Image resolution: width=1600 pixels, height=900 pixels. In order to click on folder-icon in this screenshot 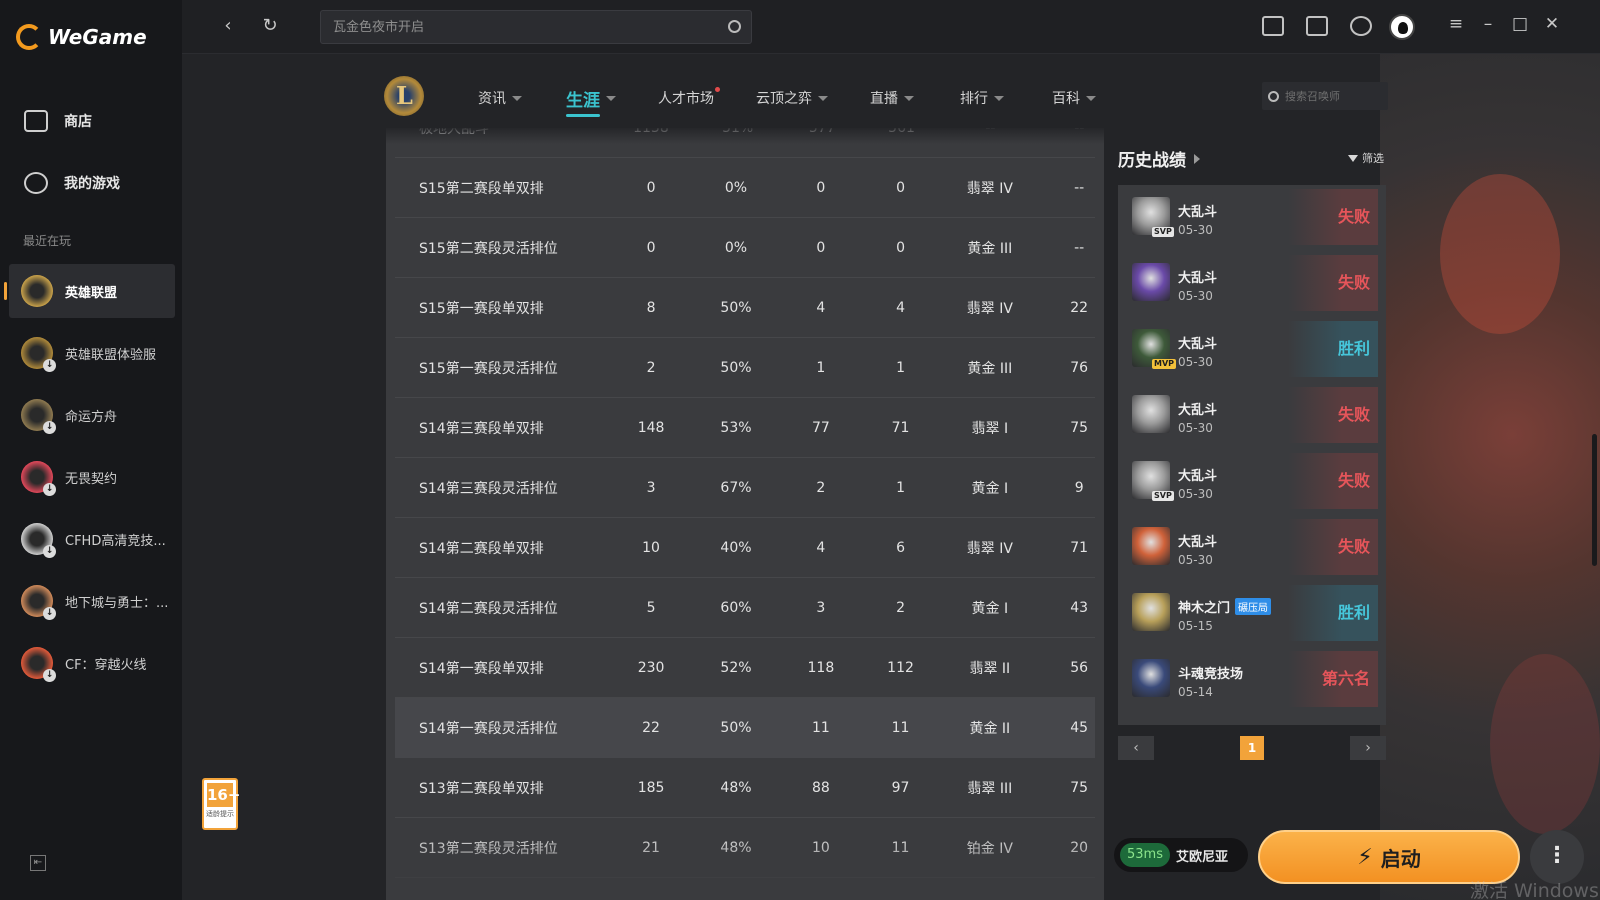, I will do `click(1273, 26)`.